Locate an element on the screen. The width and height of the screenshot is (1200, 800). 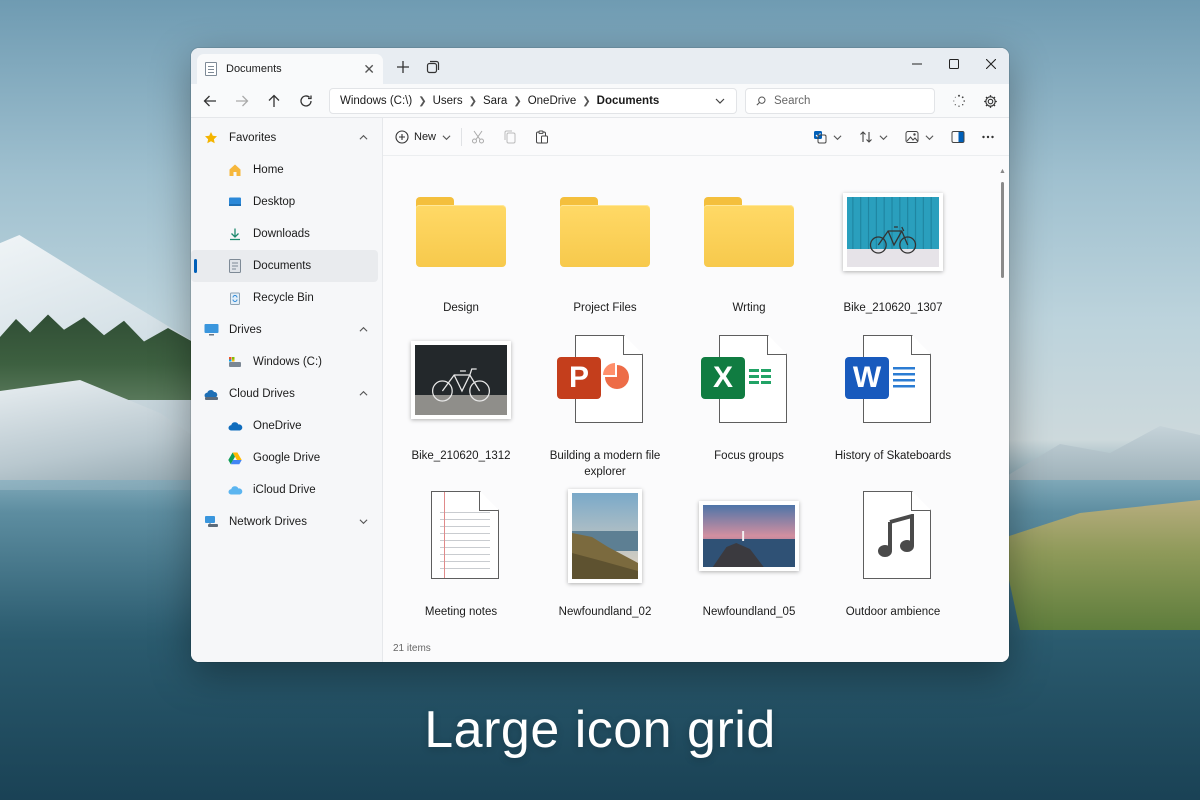
more-options-button is located at coordinates (988, 137).